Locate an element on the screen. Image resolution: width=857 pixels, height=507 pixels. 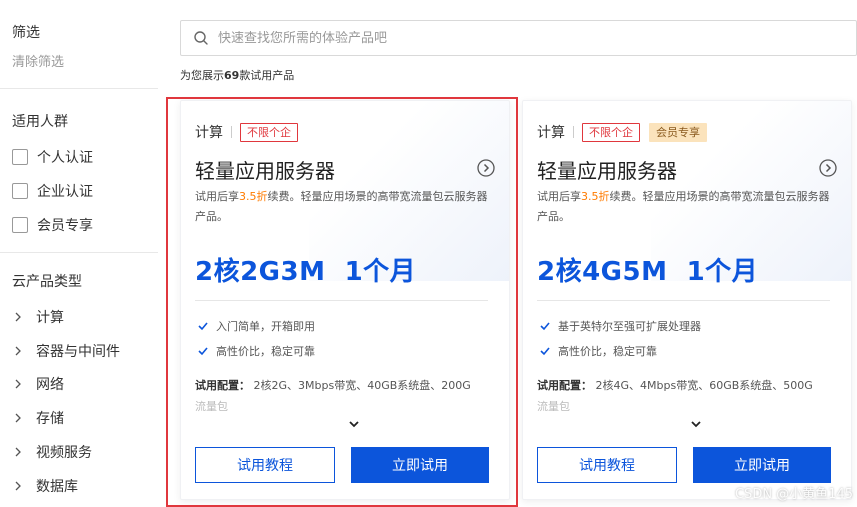
category-label: 存储 is located at coordinates (50, 419).